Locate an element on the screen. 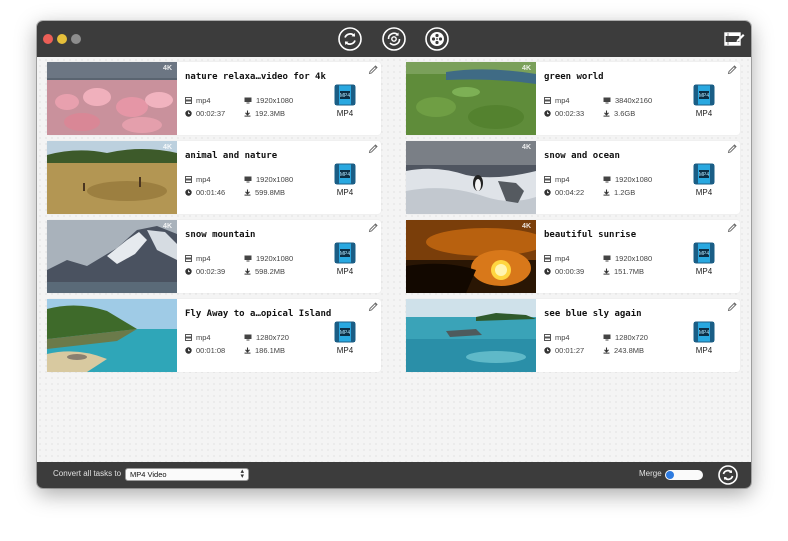 This screenshot has height=541, width=788. convert-all-button is located at coordinates (728, 475).